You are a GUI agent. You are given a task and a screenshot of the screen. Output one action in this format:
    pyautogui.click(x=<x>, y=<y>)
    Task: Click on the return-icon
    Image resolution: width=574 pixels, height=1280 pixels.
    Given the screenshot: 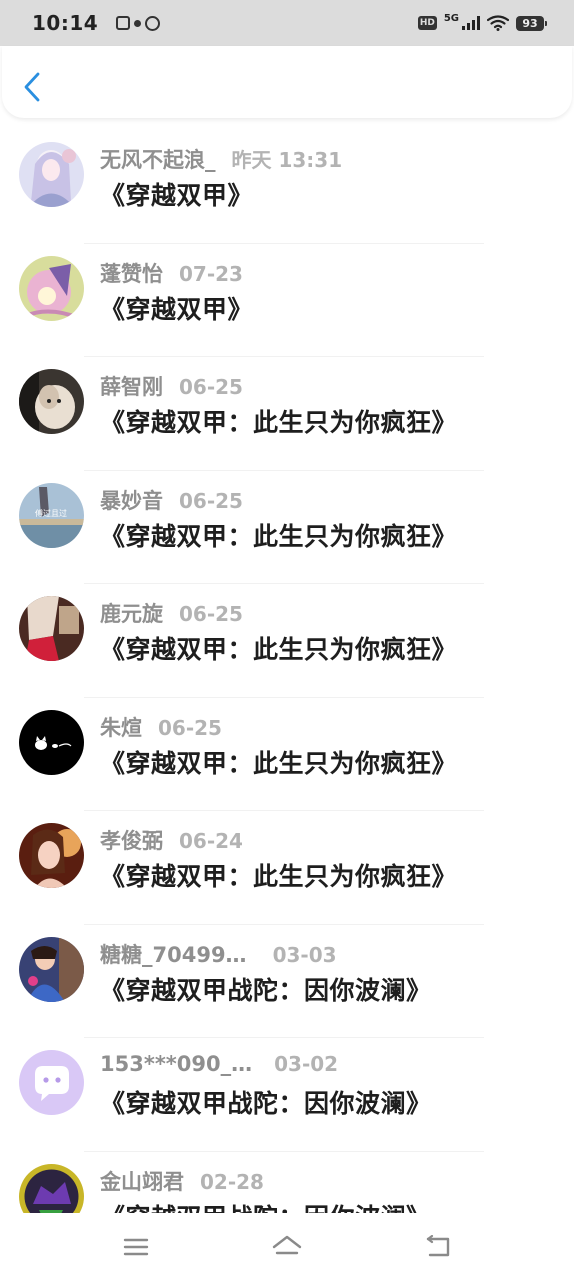 What is the action you would take?
    pyautogui.click(x=438, y=1245)
    